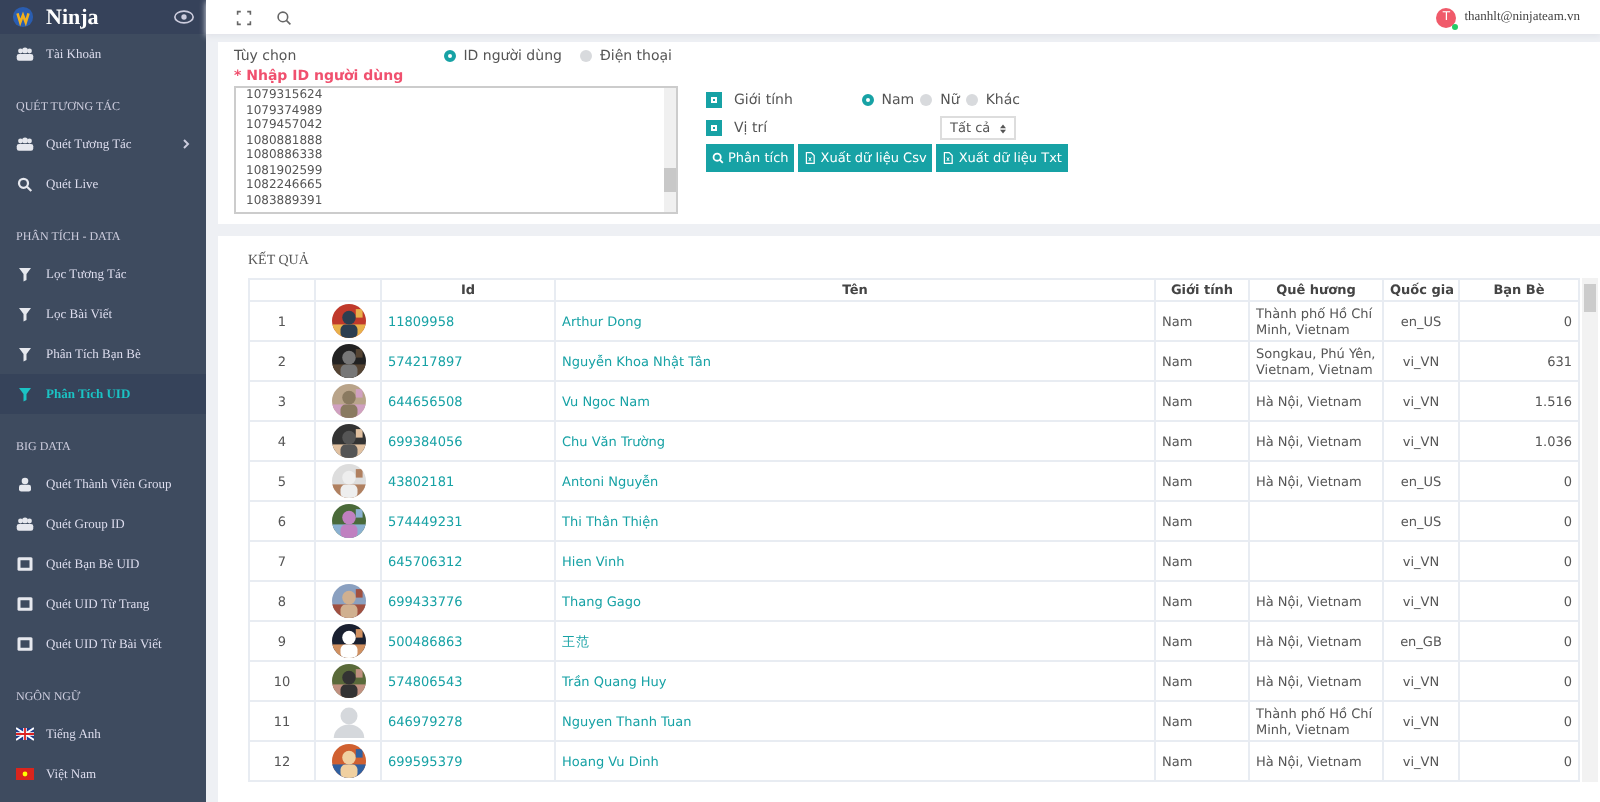  I want to click on logo-icon, so click(23, 17).